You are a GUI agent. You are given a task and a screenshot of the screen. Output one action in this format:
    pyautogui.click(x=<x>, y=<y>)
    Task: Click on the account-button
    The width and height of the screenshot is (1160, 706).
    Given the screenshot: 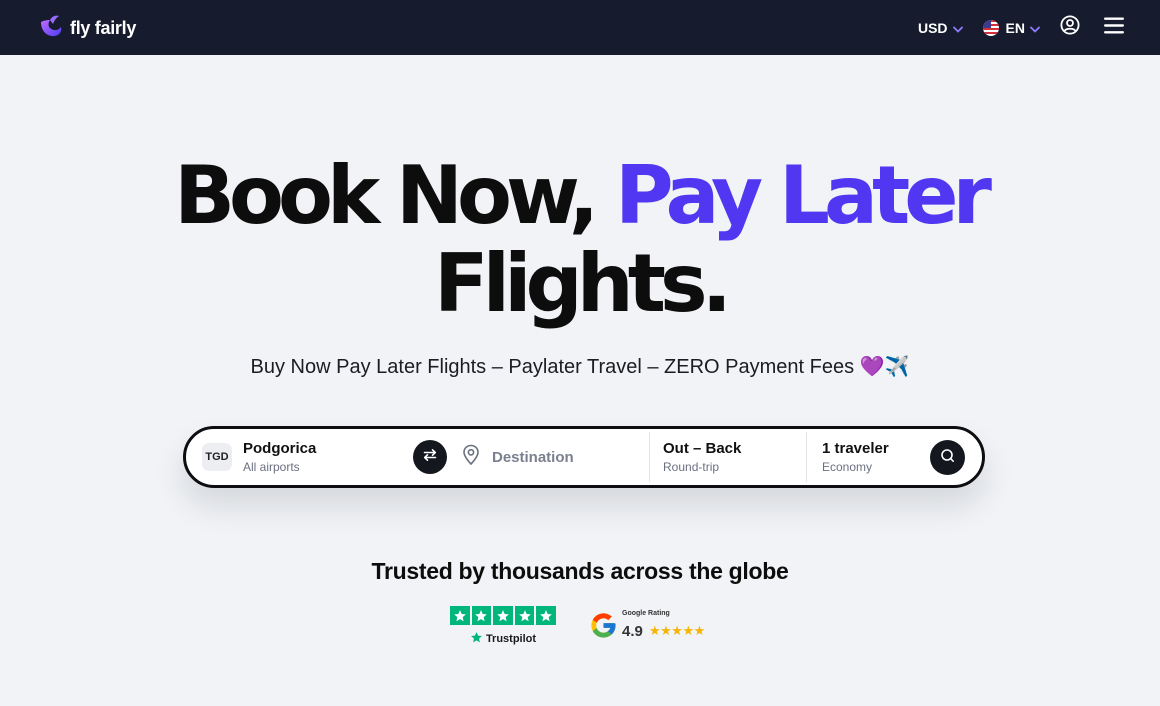 What is the action you would take?
    pyautogui.click(x=1070, y=27)
    